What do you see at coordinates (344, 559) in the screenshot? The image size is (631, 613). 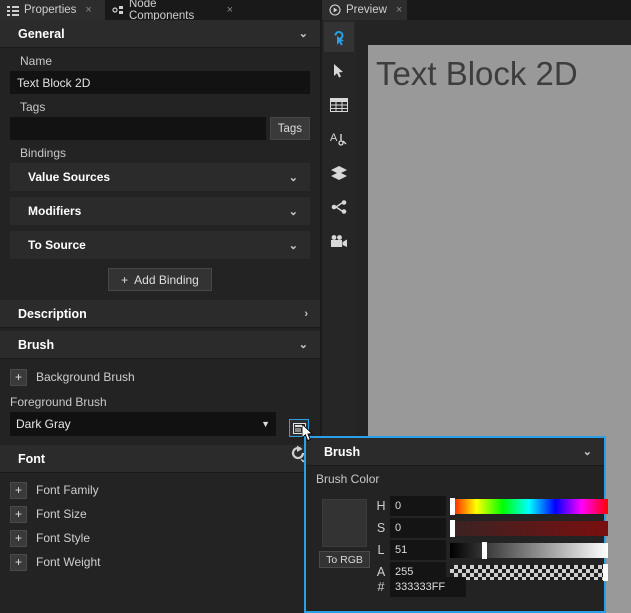 I see `to-rgb-button: To RGB` at bounding box center [344, 559].